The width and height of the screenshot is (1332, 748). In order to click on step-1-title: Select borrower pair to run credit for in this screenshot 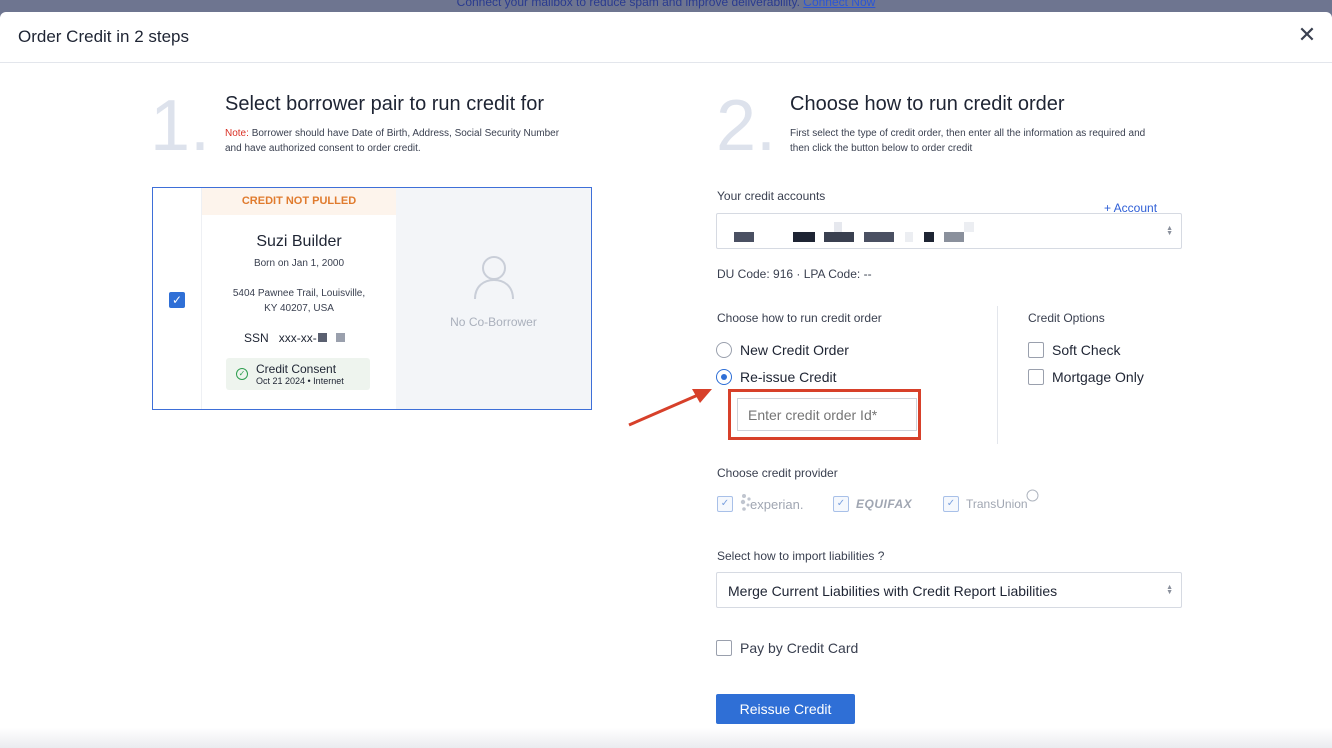, I will do `click(385, 104)`.